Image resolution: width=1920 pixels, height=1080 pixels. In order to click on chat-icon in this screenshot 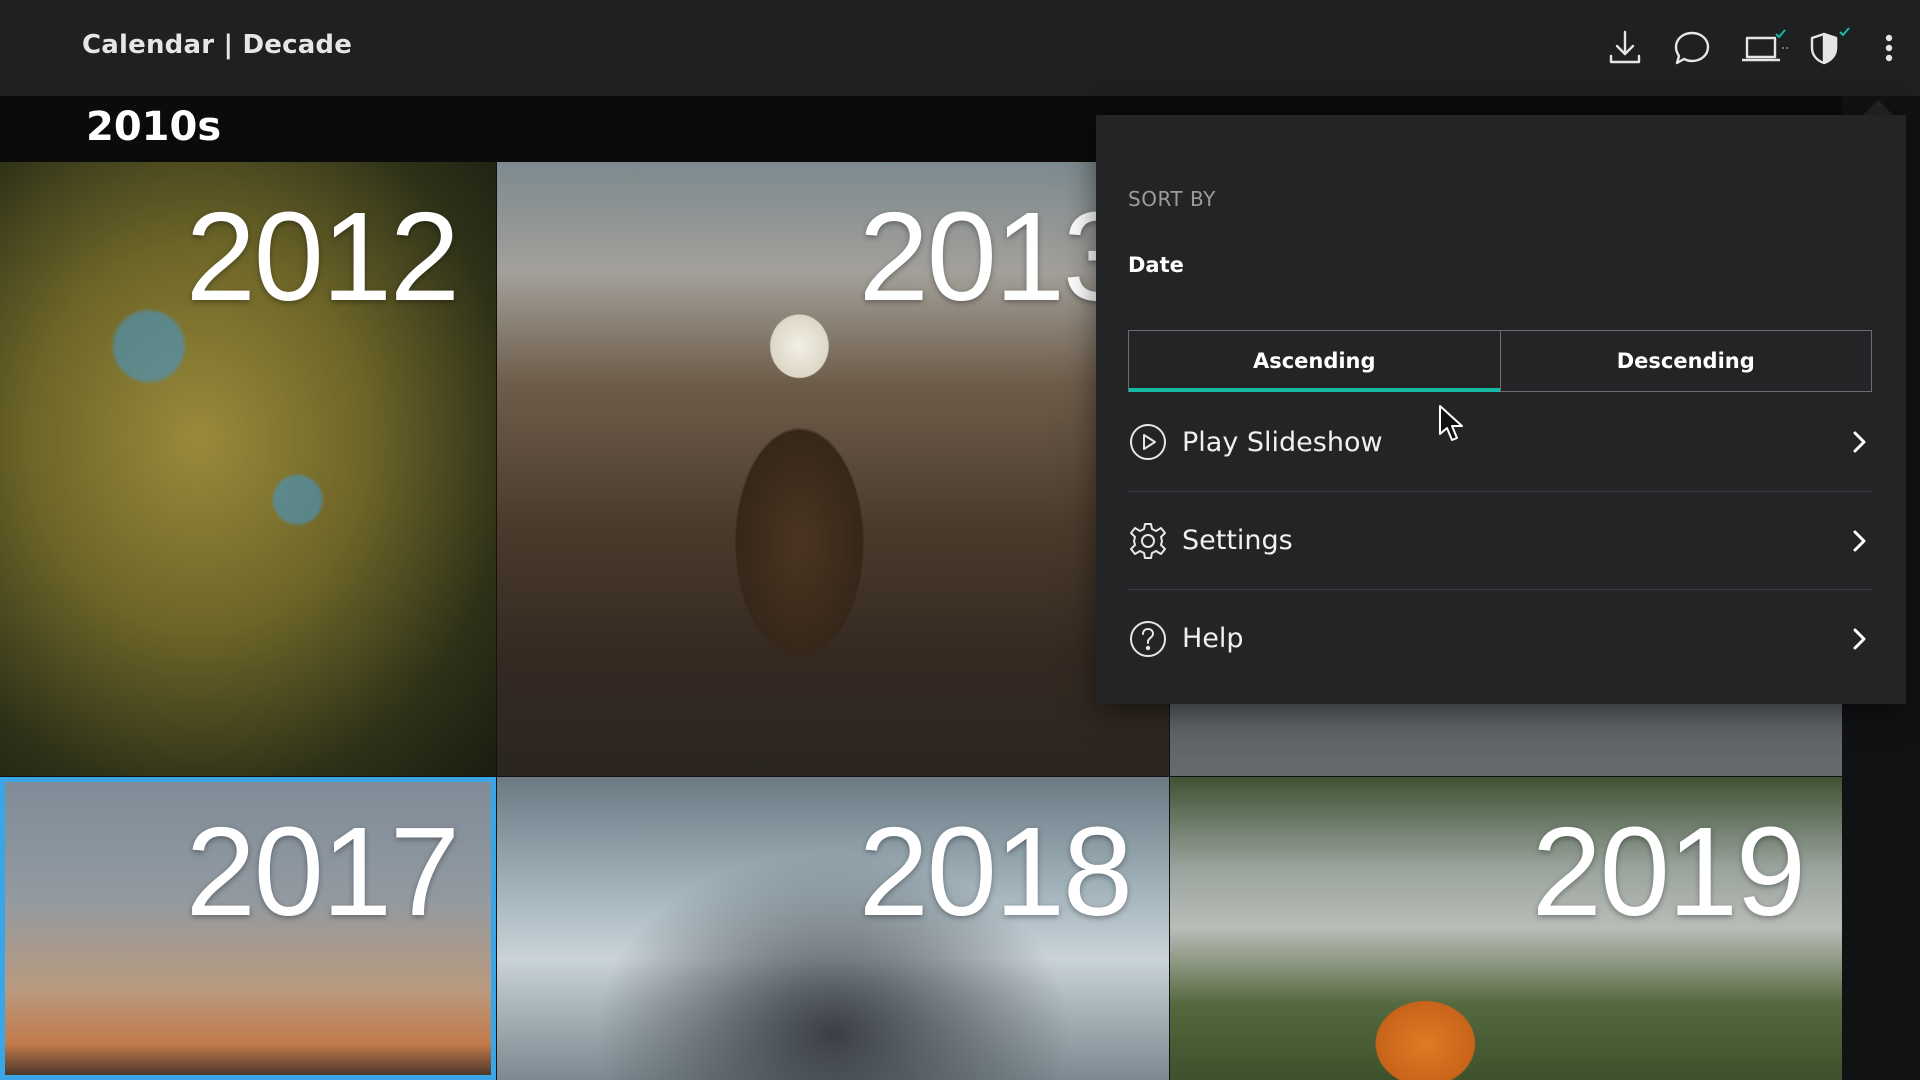, I will do `click(1692, 48)`.